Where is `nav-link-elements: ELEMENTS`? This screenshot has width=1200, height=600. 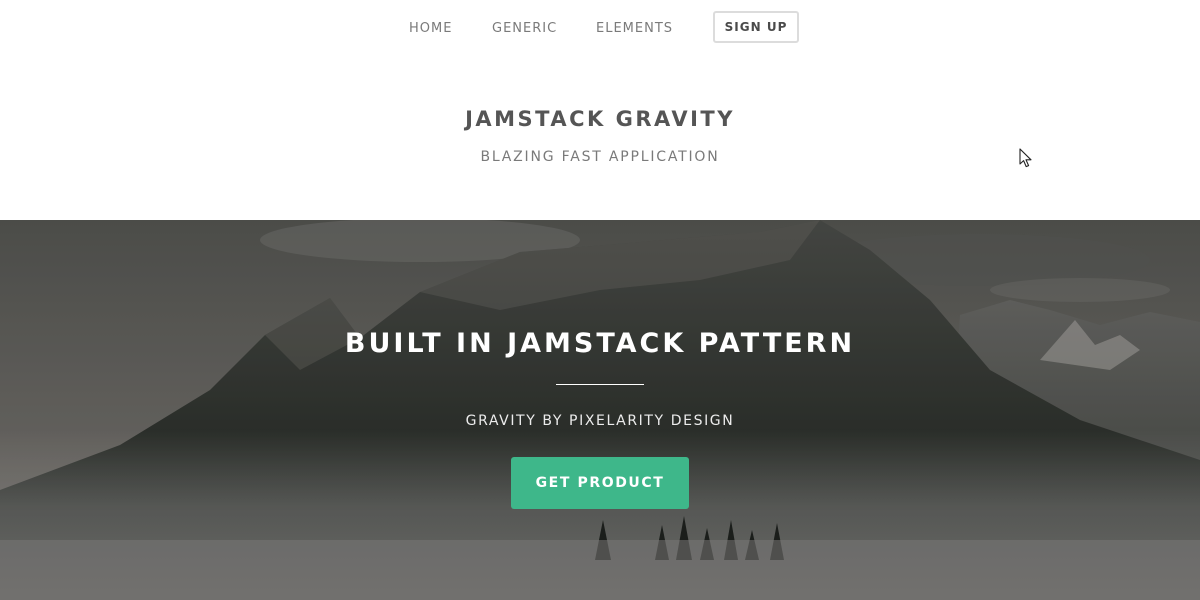 nav-link-elements: ELEMENTS is located at coordinates (634, 28).